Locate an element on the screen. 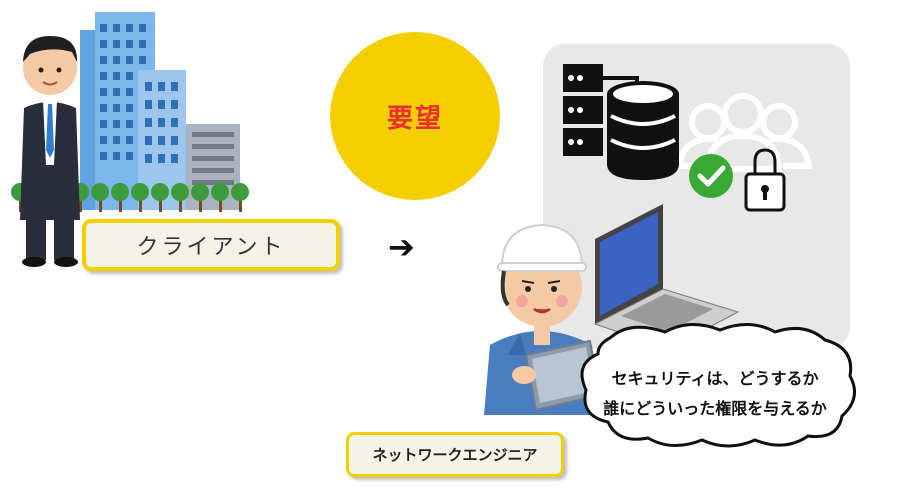  request-label: 要望 is located at coordinates (414, 118).